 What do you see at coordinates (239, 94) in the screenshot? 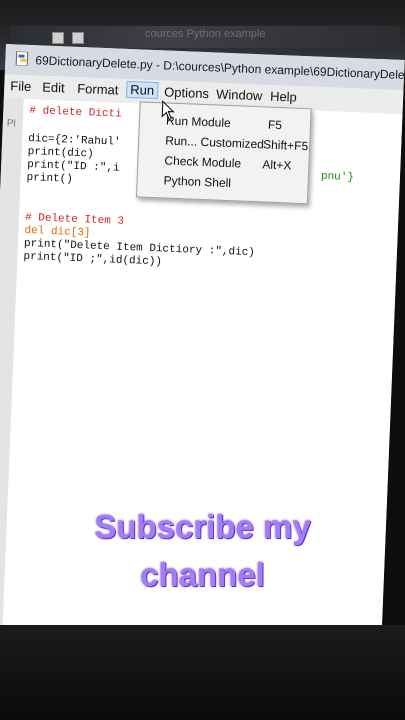
I see `menu-window: Window` at bounding box center [239, 94].